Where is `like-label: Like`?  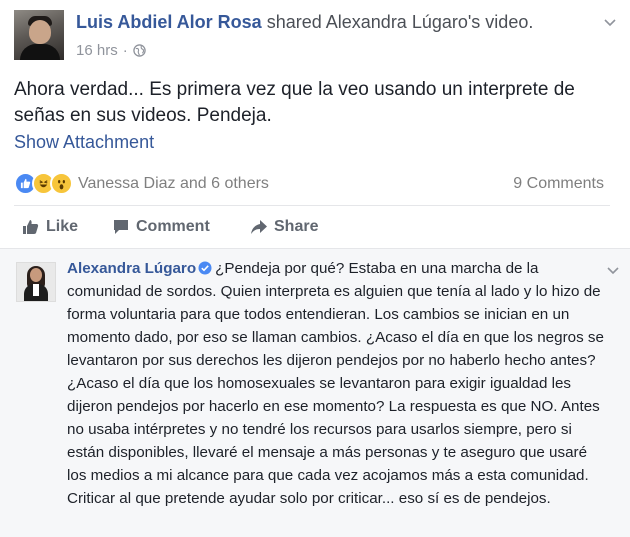
like-label: Like is located at coordinates (62, 226).